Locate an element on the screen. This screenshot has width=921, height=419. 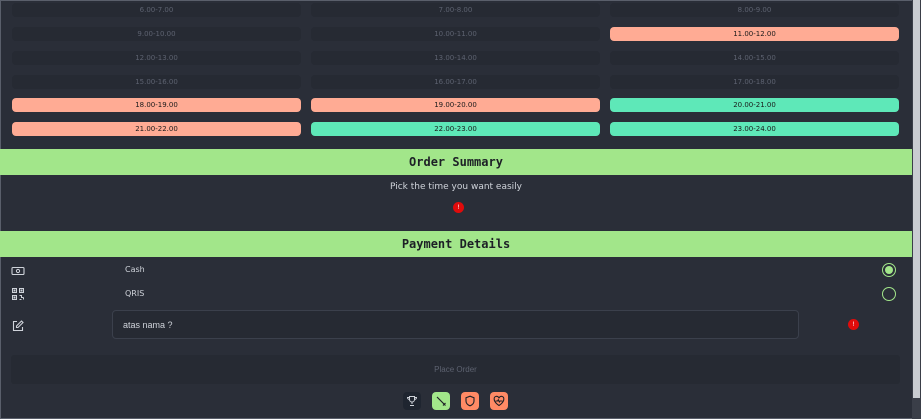
trophy-icon is located at coordinates (412, 401).